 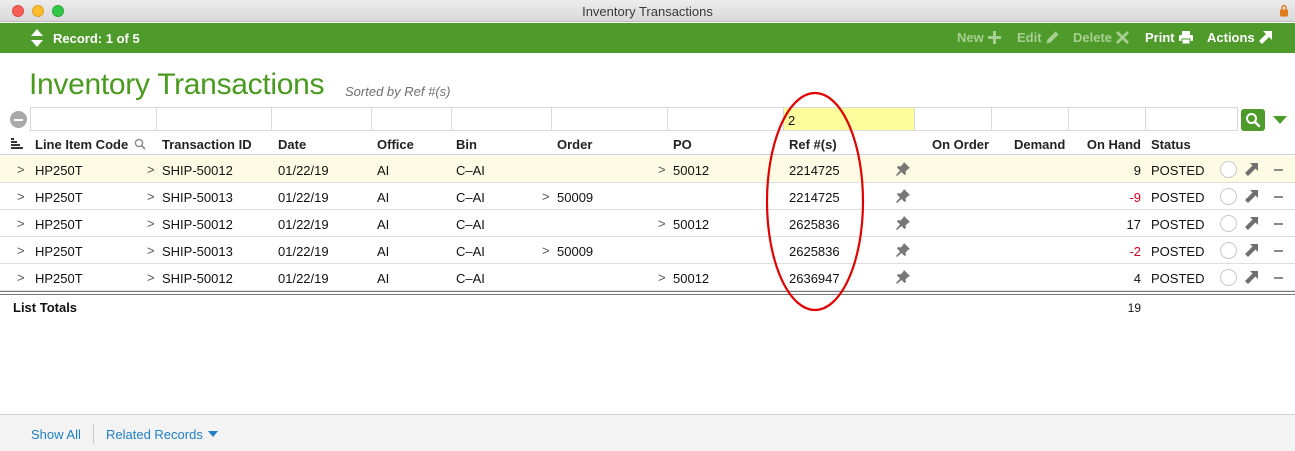 I want to click on edit-button: Edit, so click(x=1038, y=37).